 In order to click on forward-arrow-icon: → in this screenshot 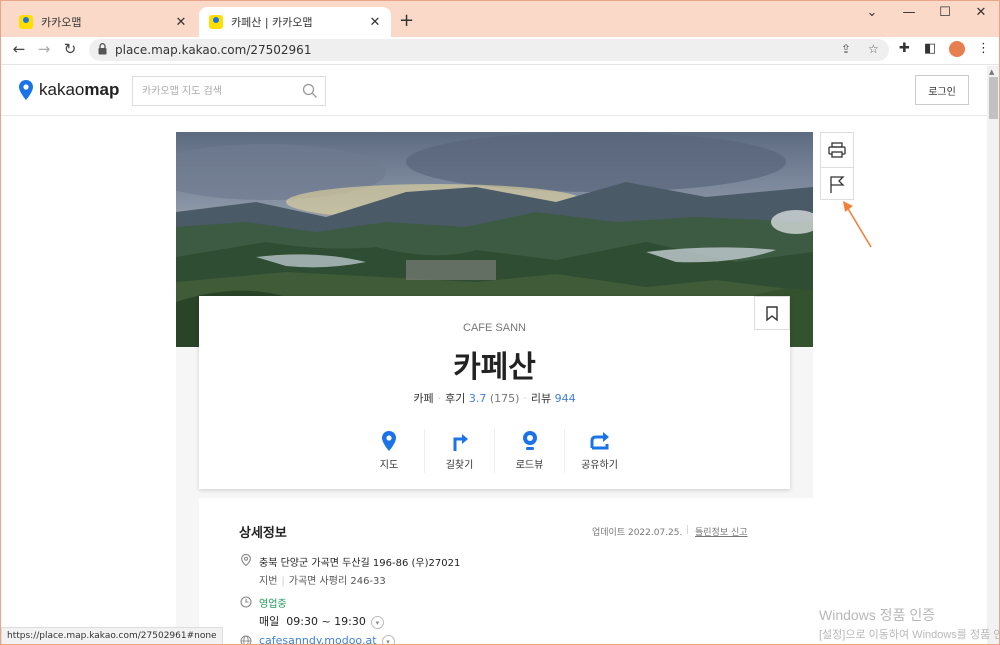, I will do `click(44, 49)`.